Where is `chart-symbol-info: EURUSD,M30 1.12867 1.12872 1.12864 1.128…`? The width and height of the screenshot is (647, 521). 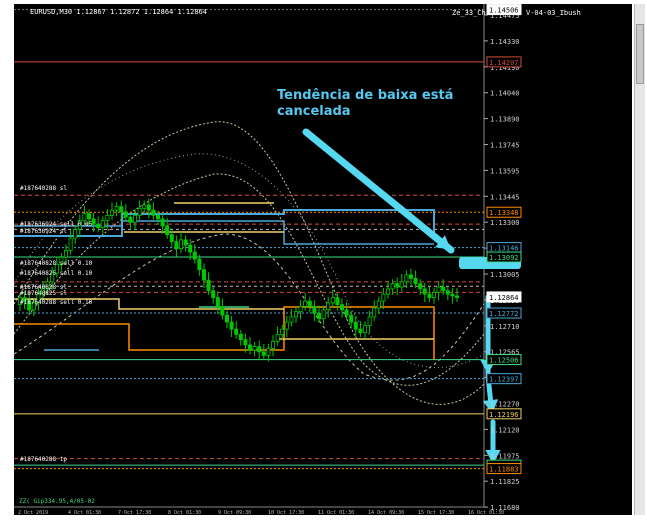
chart-symbol-info: EURUSD,M30 1.12867 1.12872 1.12864 1.128… is located at coordinates (118, 12).